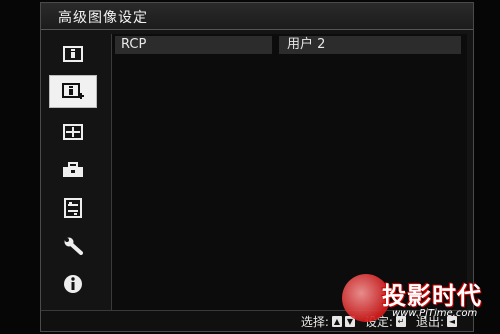 The width and height of the screenshot is (500, 334). What do you see at coordinates (193, 45) in the screenshot?
I see `setting-label: RCP` at bounding box center [193, 45].